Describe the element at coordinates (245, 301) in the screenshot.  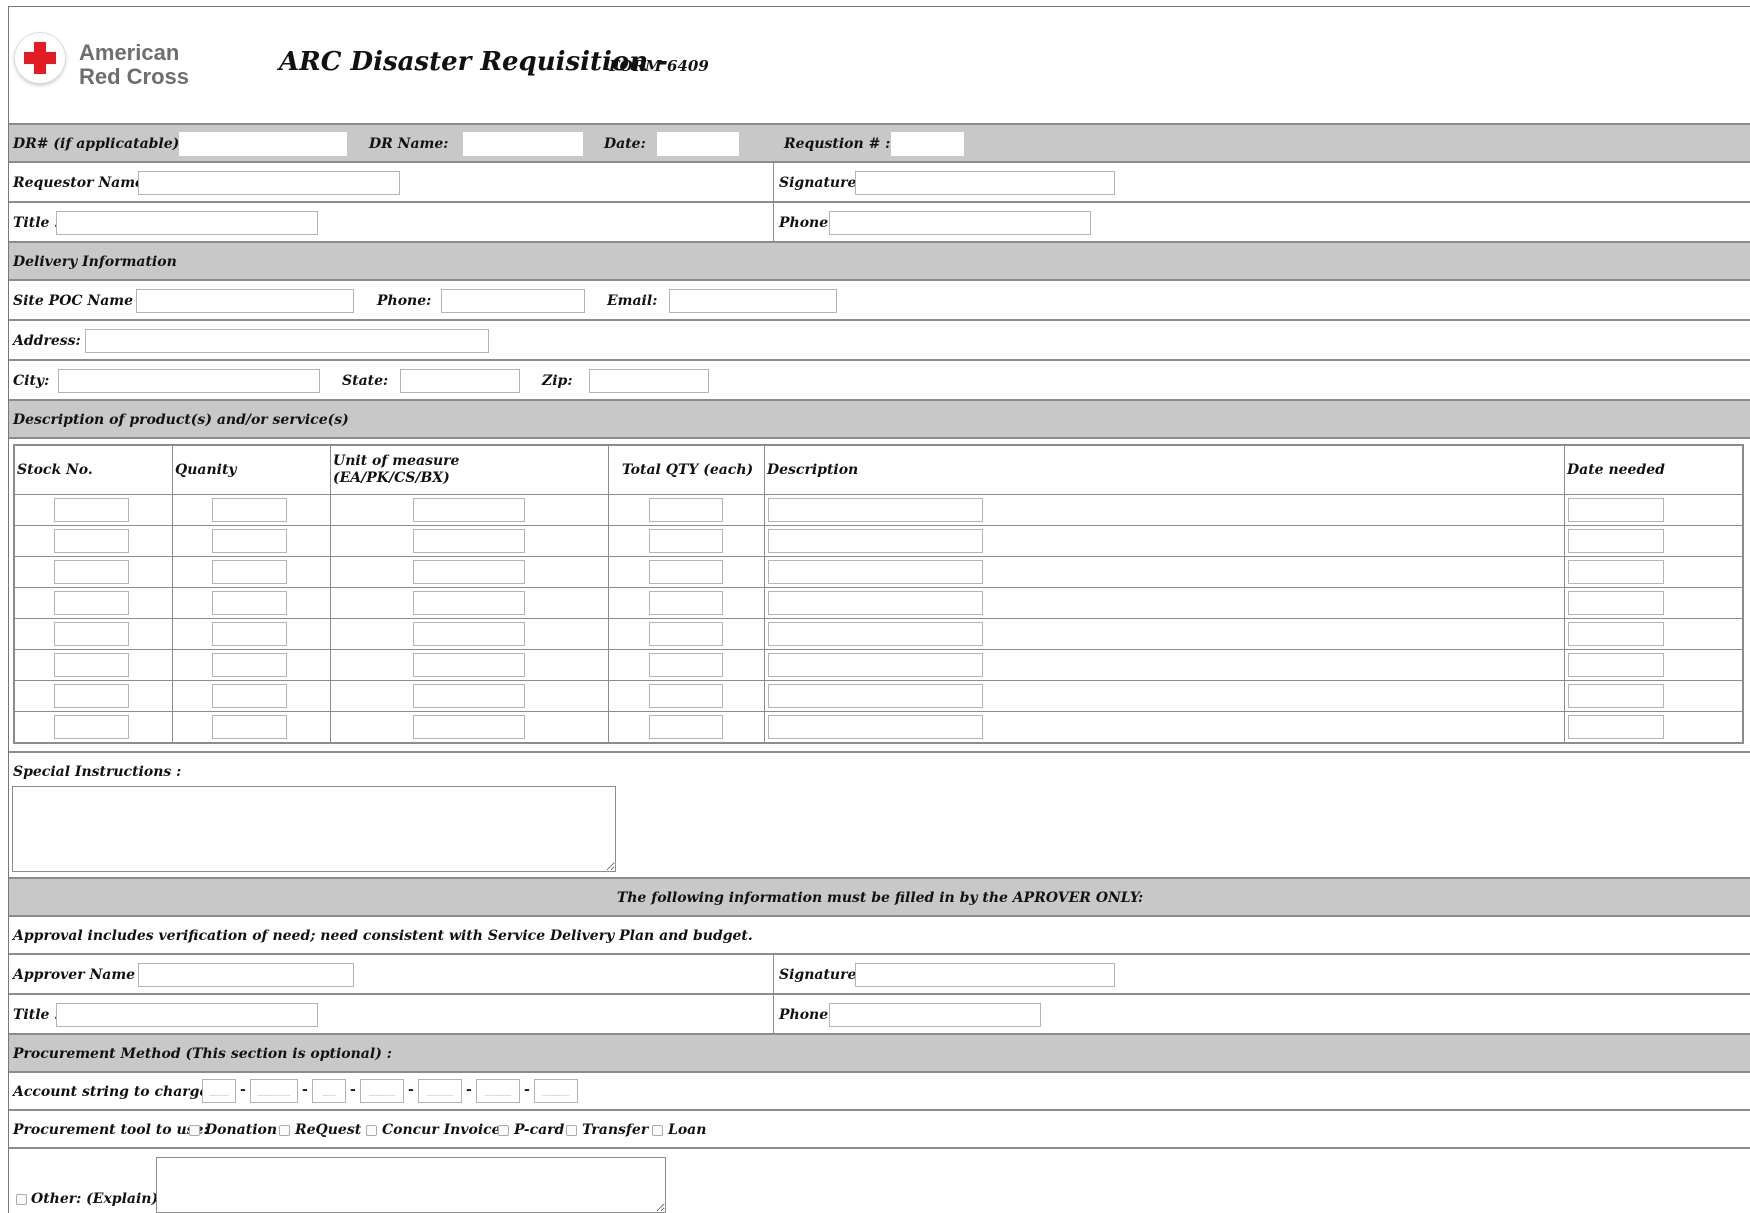
I see `site-poc-input` at that location.